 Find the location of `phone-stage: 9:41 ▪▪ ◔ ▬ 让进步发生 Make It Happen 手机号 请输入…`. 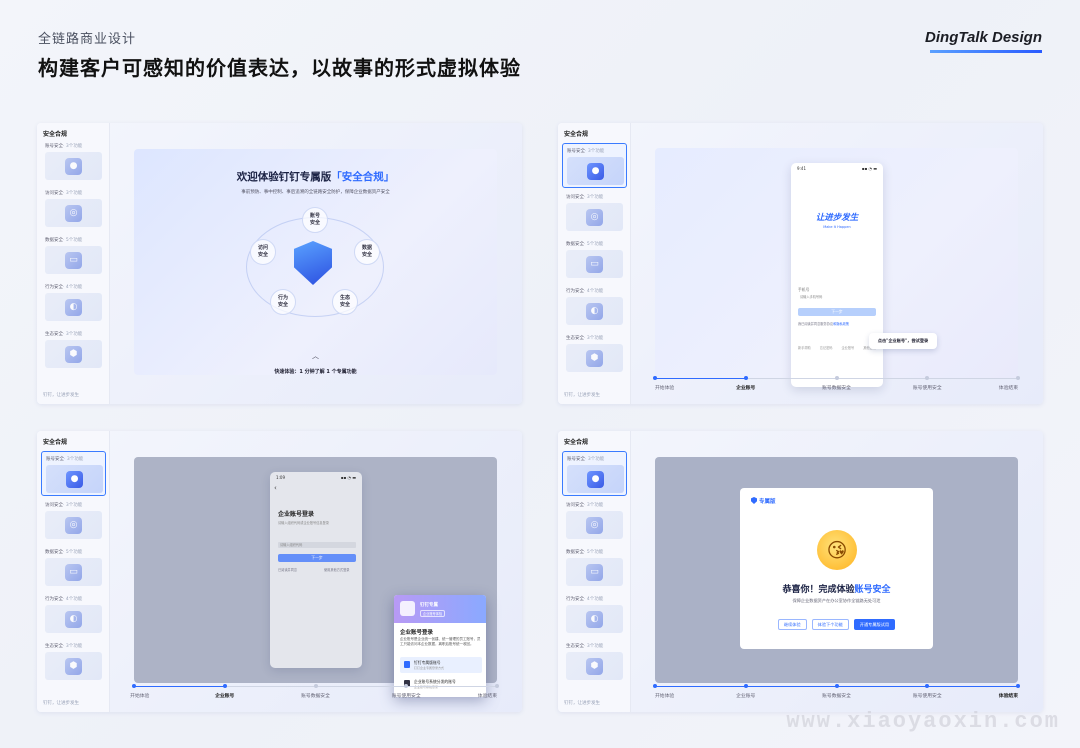

phone-stage: 9:41 ▪▪ ◔ ▬ 让进步发生 Make It Happen 手机号 请输入… is located at coordinates (836, 267).